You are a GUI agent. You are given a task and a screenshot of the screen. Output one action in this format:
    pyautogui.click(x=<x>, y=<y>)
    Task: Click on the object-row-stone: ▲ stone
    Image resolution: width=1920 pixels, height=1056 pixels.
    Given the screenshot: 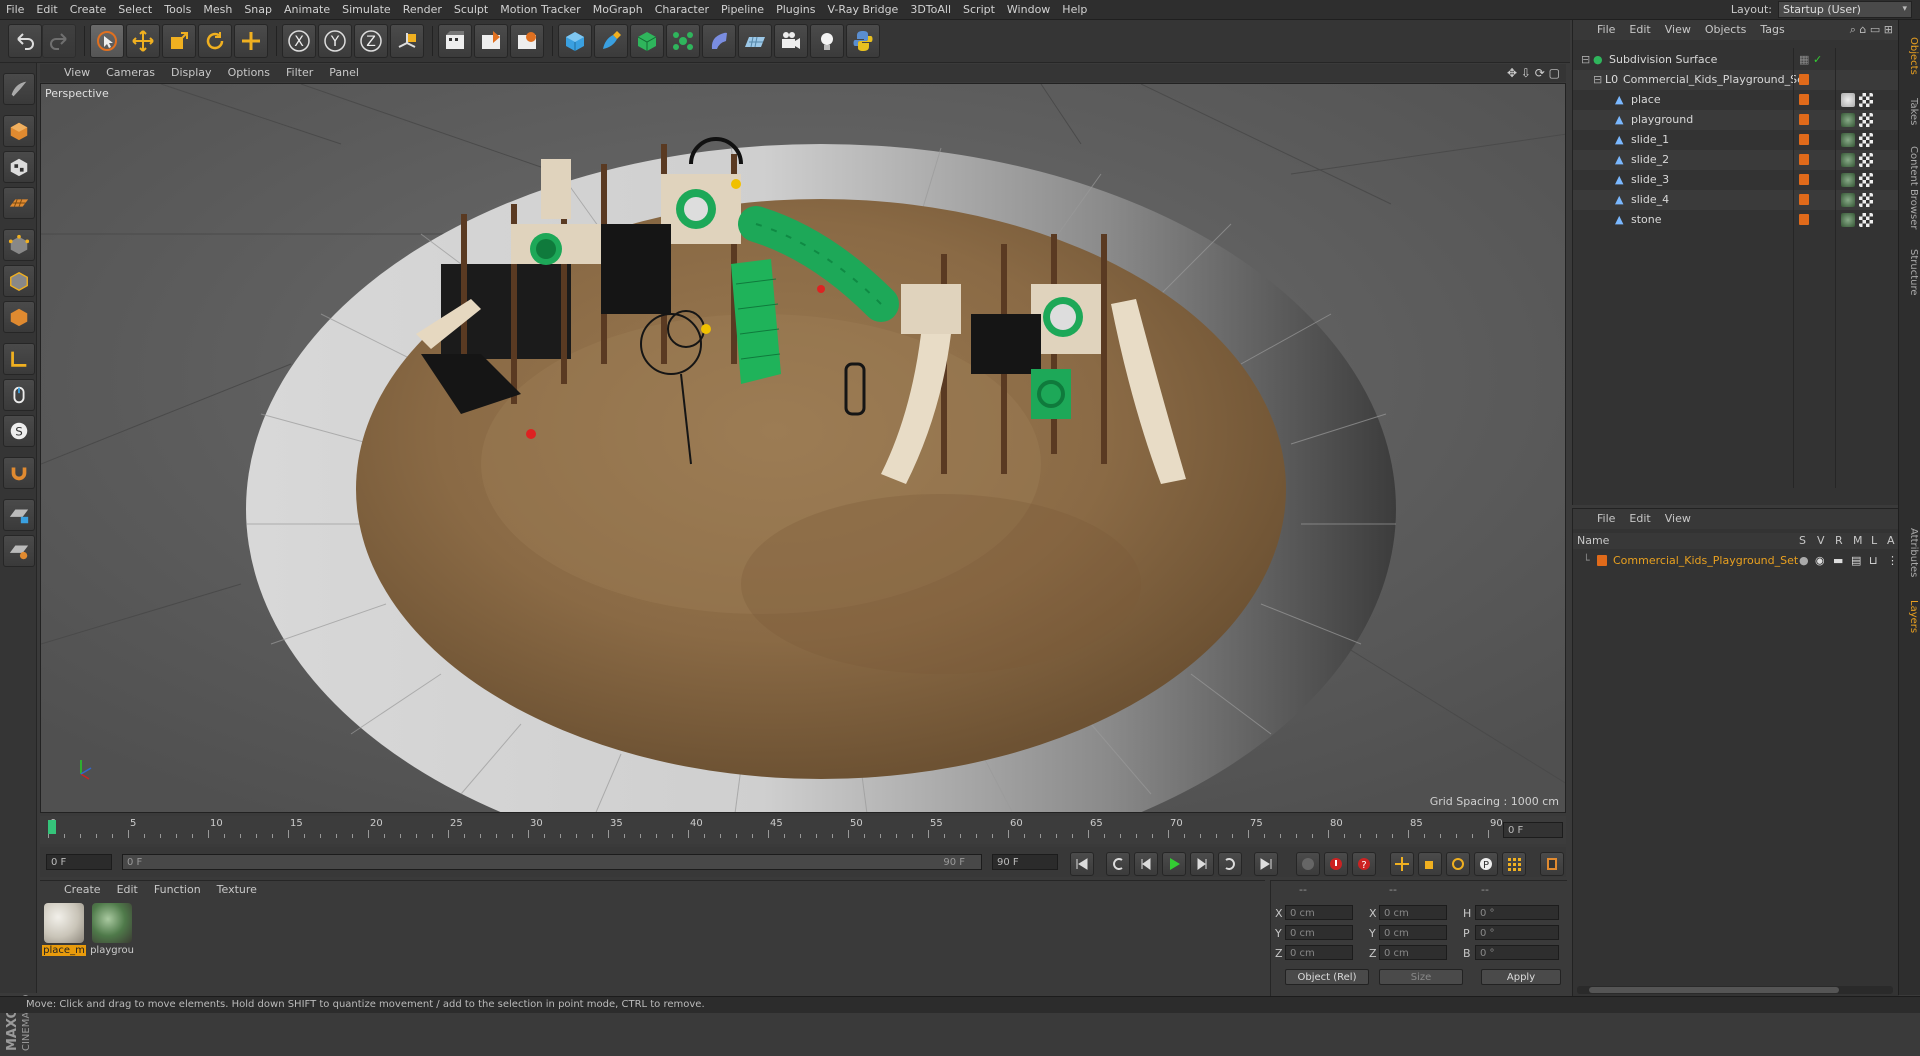 What is the action you would take?
    pyautogui.click(x=1736, y=220)
    